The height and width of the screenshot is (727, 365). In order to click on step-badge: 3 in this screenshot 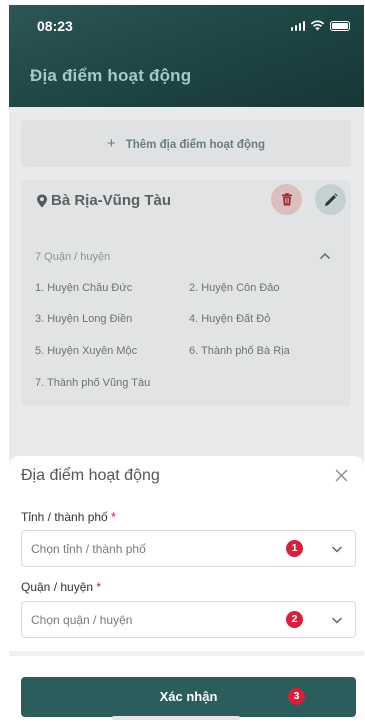, I will do `click(296, 696)`.